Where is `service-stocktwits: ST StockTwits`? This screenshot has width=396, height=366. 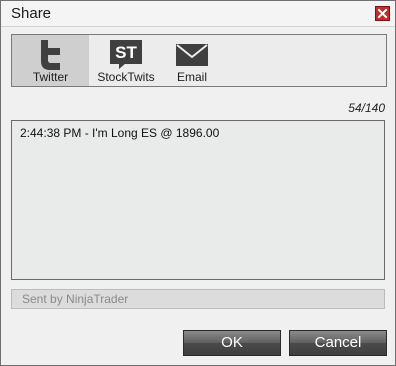
service-stocktwits: ST StockTwits is located at coordinates (126, 60).